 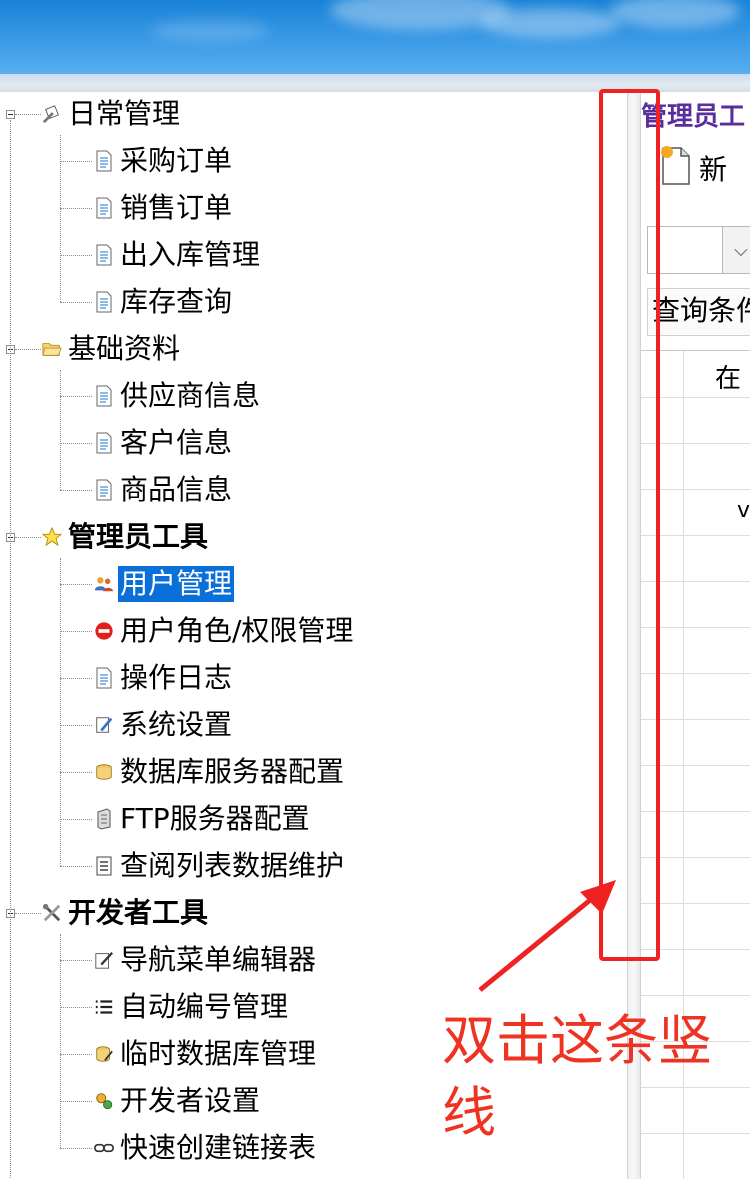 I want to click on tree-item-label: 操作日志, so click(x=176, y=677).